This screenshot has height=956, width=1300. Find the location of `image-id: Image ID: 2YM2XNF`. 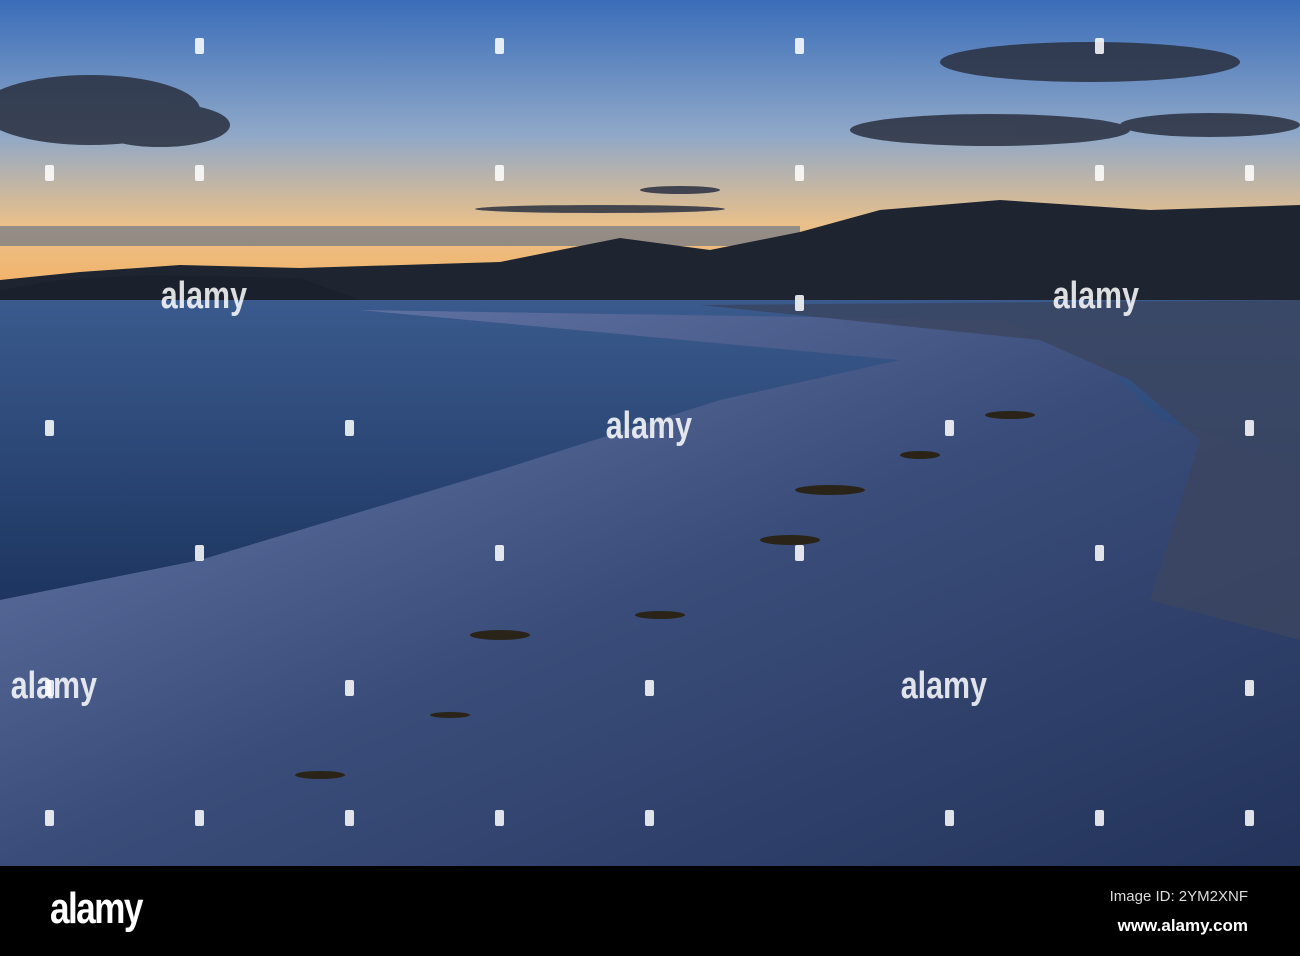

image-id: Image ID: 2YM2XNF is located at coordinates (1178, 896).